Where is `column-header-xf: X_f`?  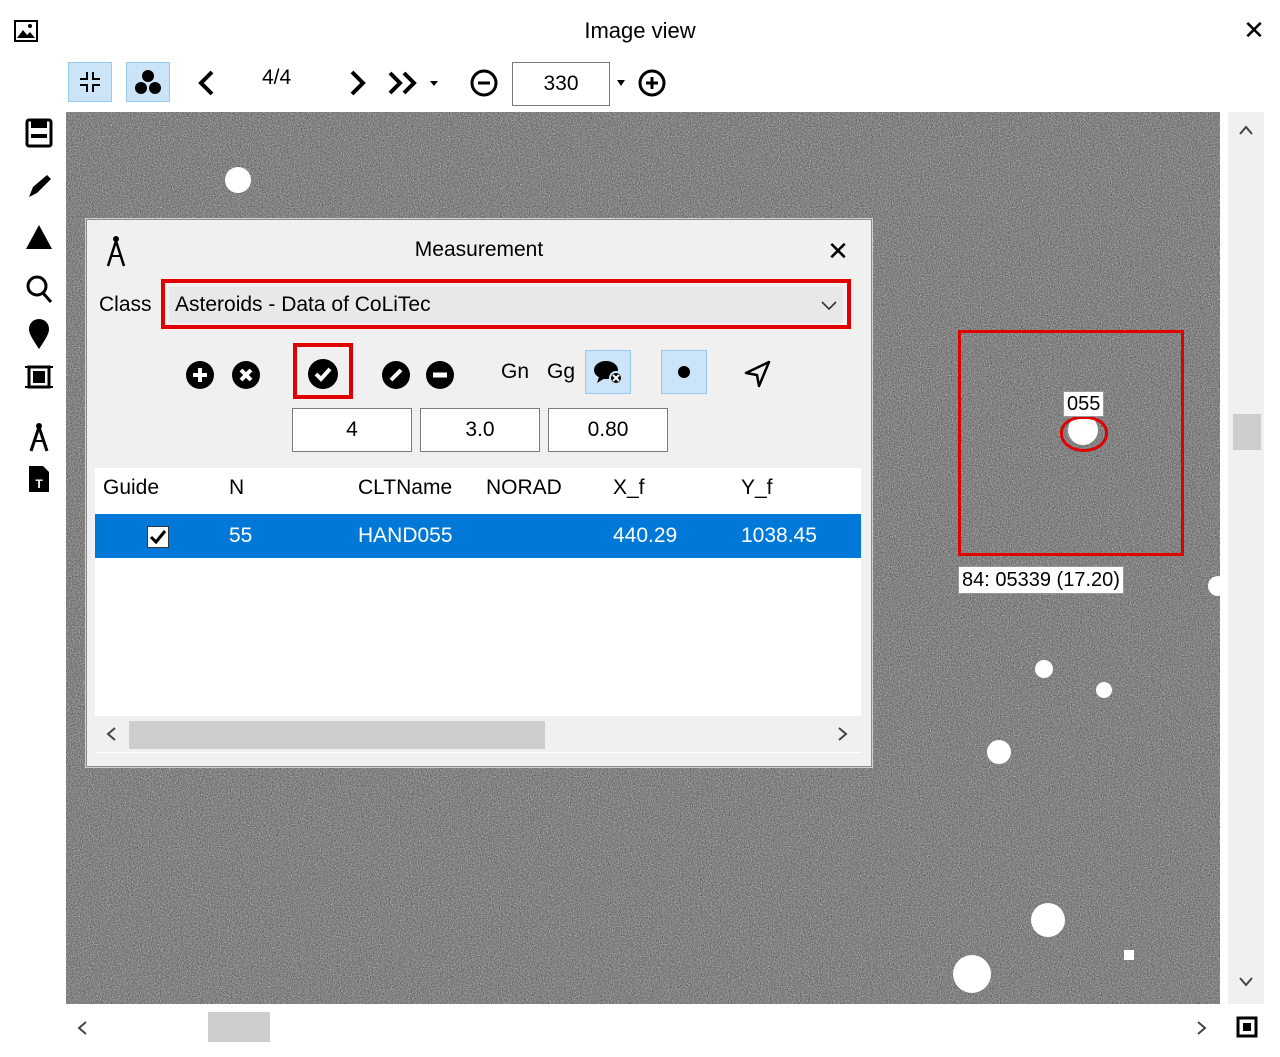 column-header-xf: X_f is located at coordinates (629, 488).